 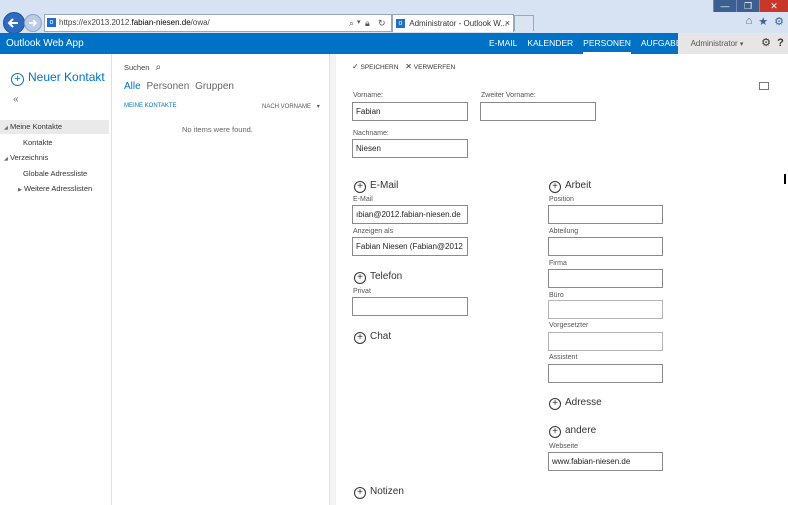 What do you see at coordinates (38, 142) in the screenshot?
I see `nav-kontakte: Kontakte` at bounding box center [38, 142].